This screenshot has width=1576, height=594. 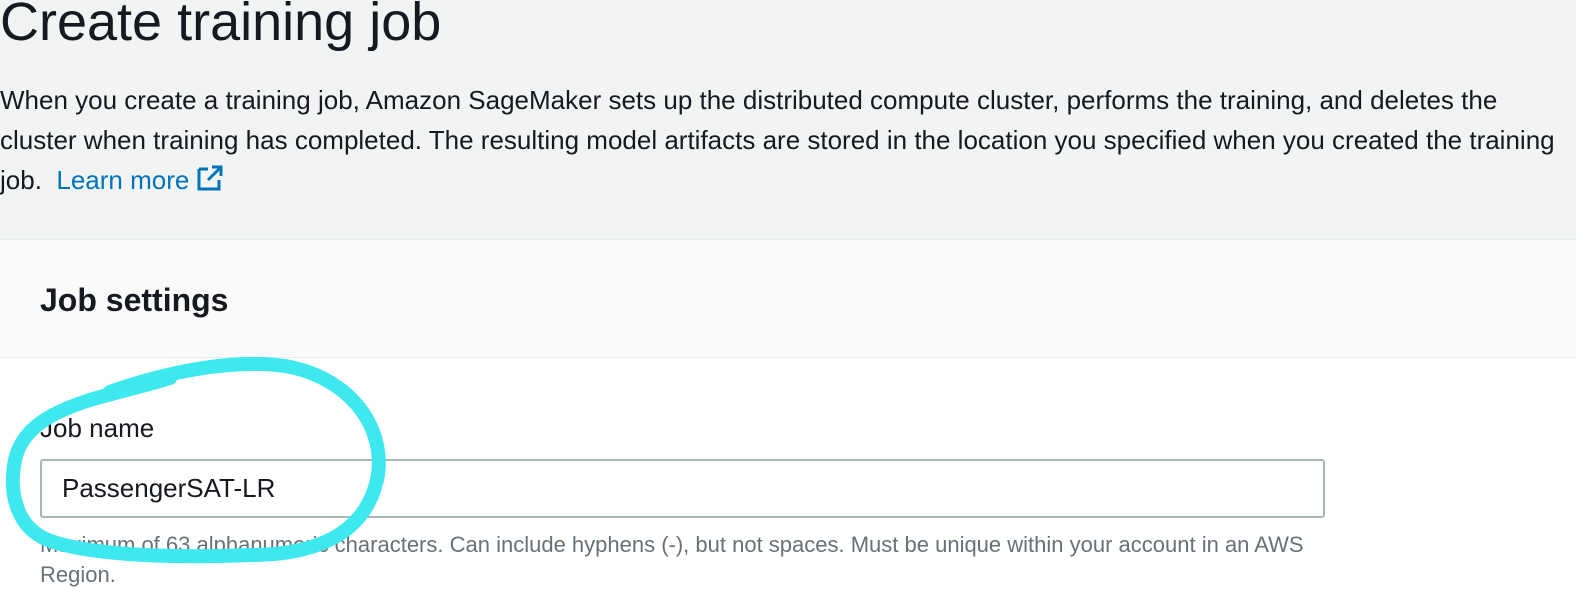 What do you see at coordinates (134, 300) in the screenshot?
I see `job-settings-title: Job settings` at bounding box center [134, 300].